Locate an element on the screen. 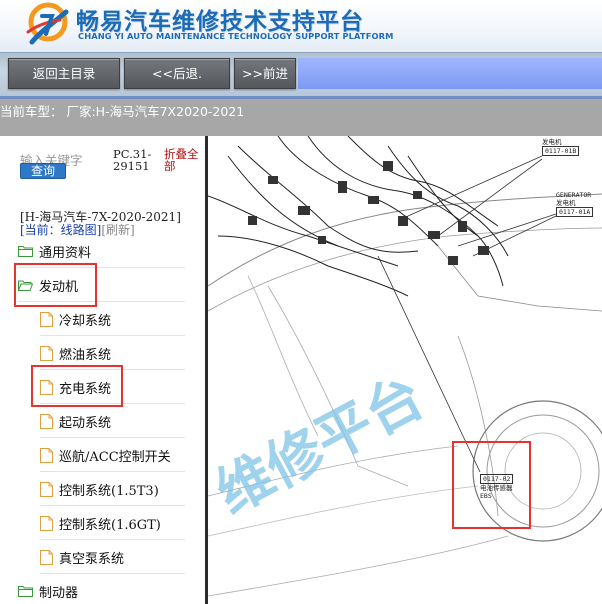  tree-item-label: 起动系统 is located at coordinates (85, 423).